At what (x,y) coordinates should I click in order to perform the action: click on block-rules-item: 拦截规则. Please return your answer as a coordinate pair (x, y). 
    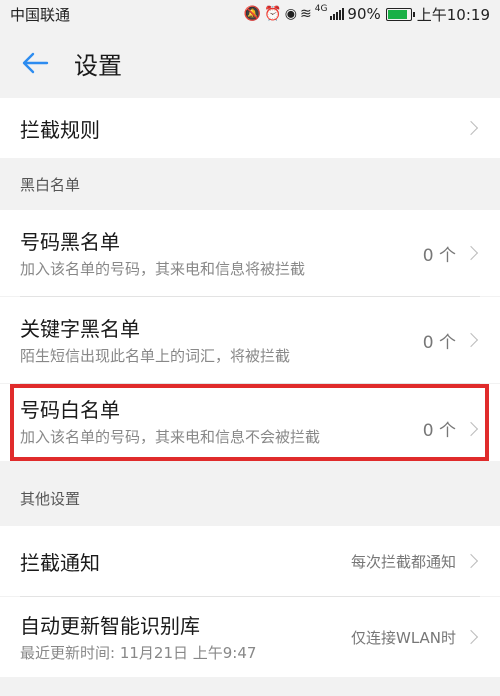
    Looking at the image, I should click on (250, 128).